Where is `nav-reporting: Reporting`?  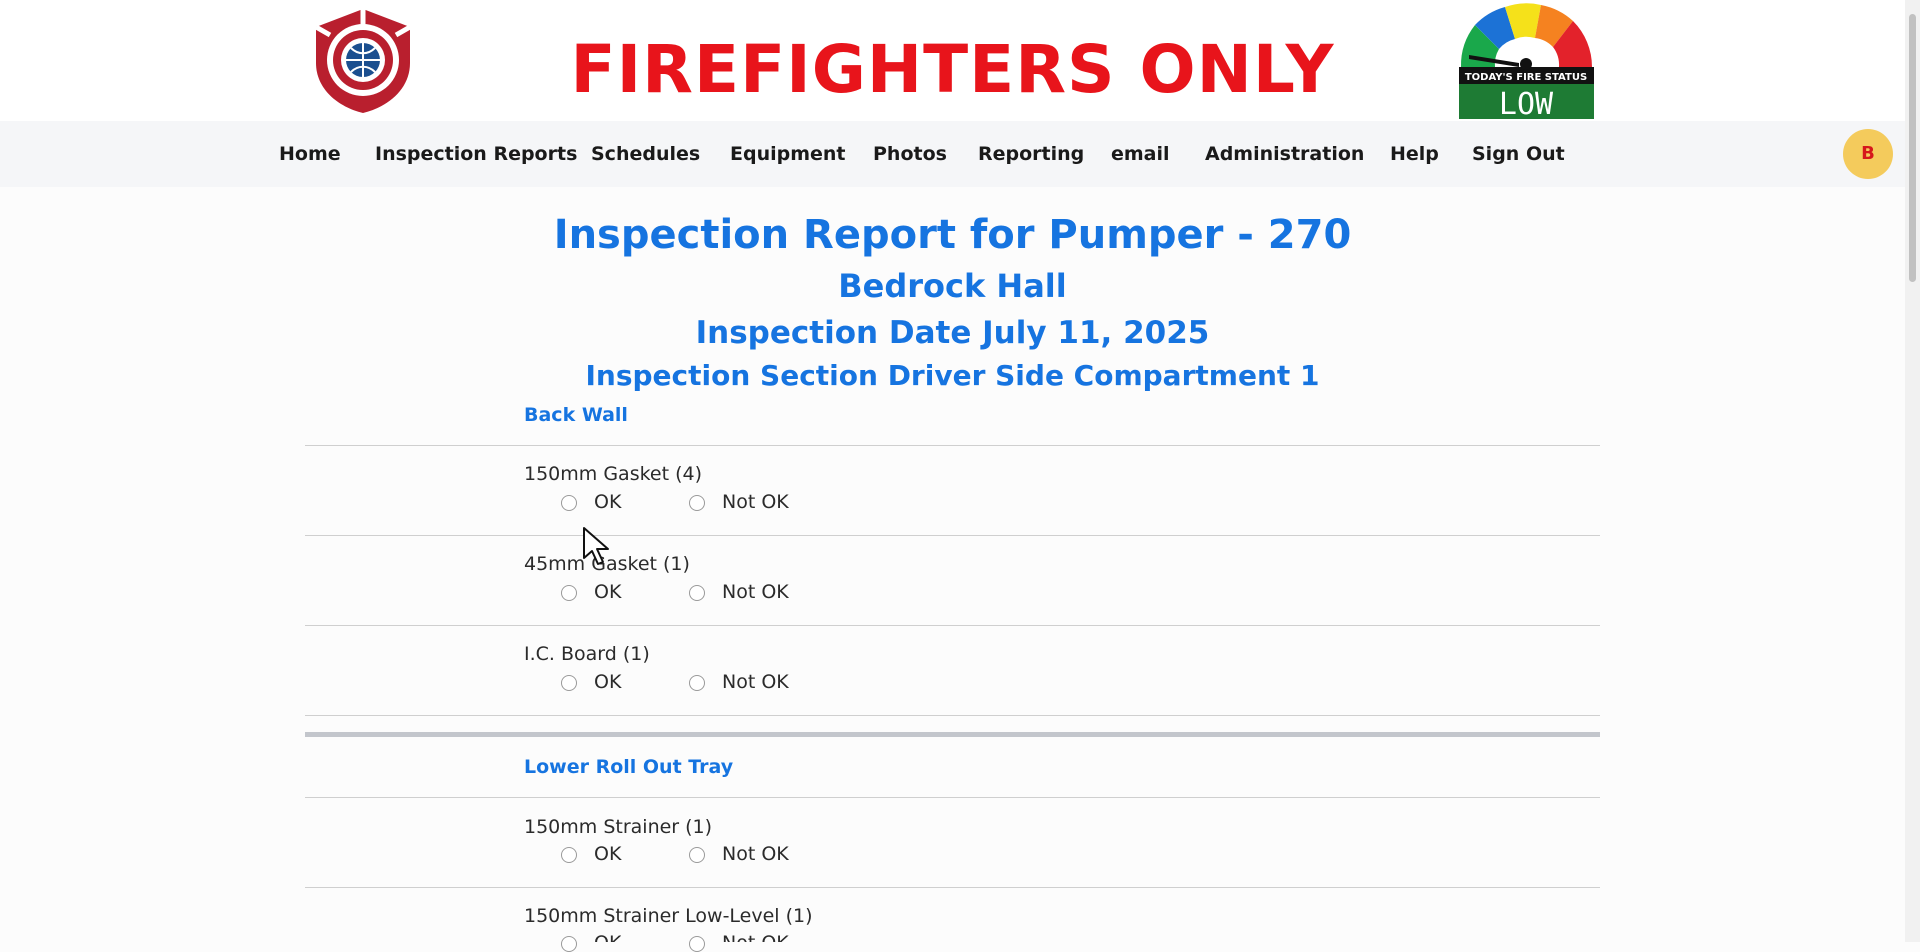 nav-reporting: Reporting is located at coordinates (1031, 154).